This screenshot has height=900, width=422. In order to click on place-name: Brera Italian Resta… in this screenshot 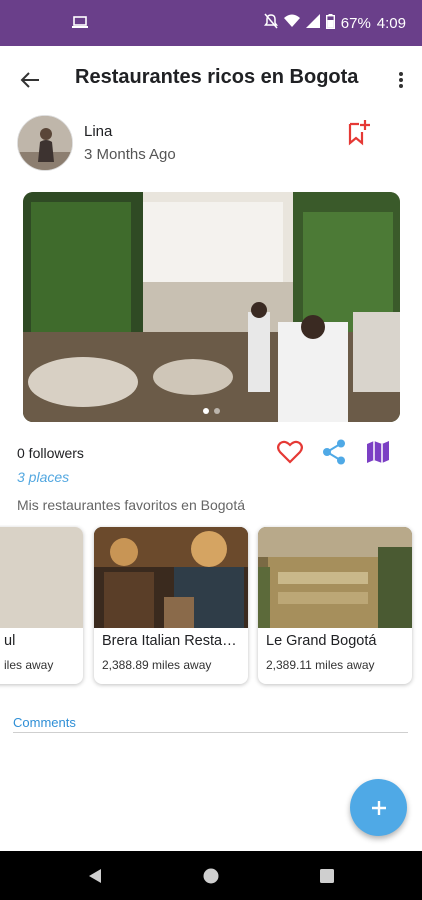, I will do `click(169, 641)`.